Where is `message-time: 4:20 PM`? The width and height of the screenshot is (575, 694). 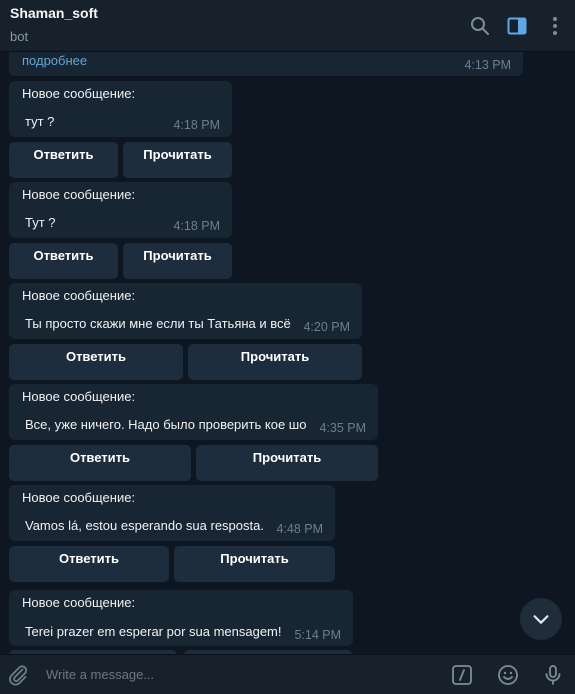
message-time: 4:20 PM is located at coordinates (326, 327).